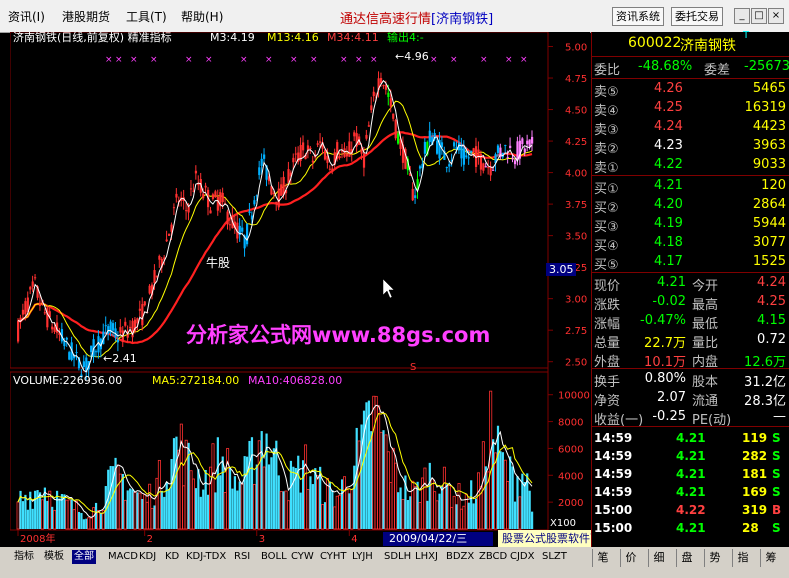 The width and height of the screenshot is (789, 578). I want to click on vol-unit: X100, so click(563, 523).